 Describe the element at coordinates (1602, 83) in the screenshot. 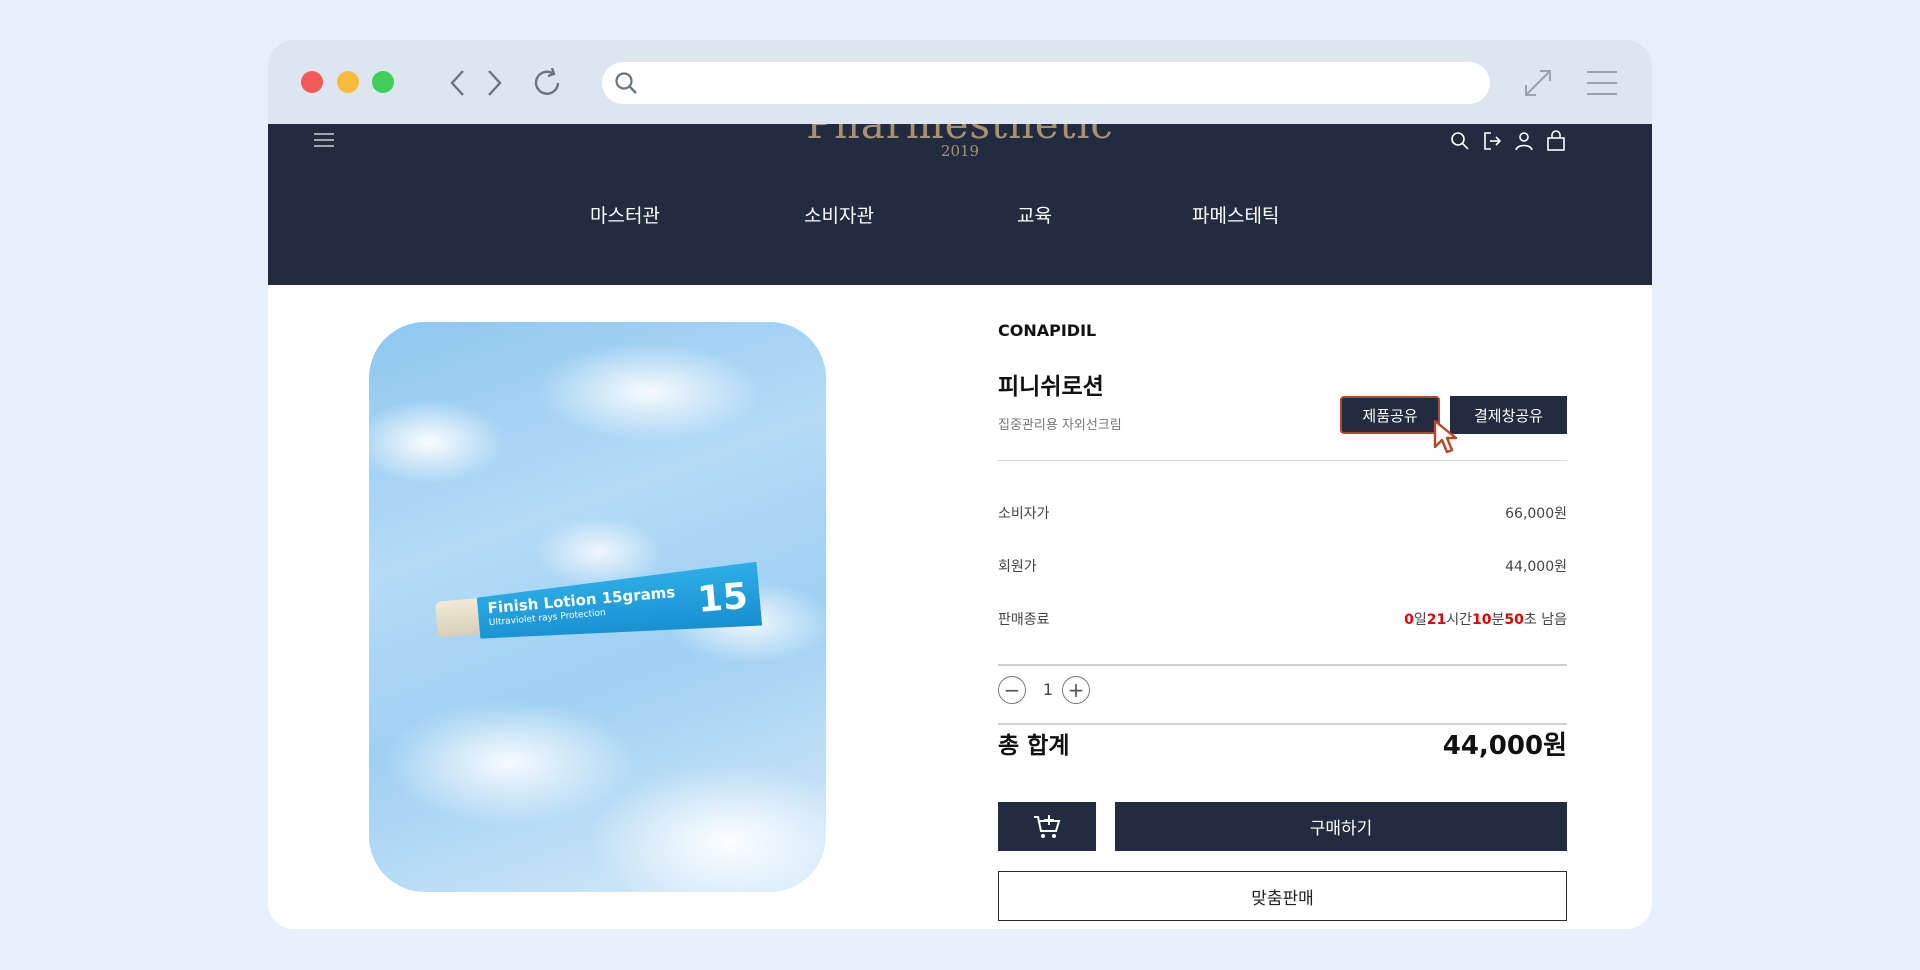

I see `browser-menu-icon` at that location.